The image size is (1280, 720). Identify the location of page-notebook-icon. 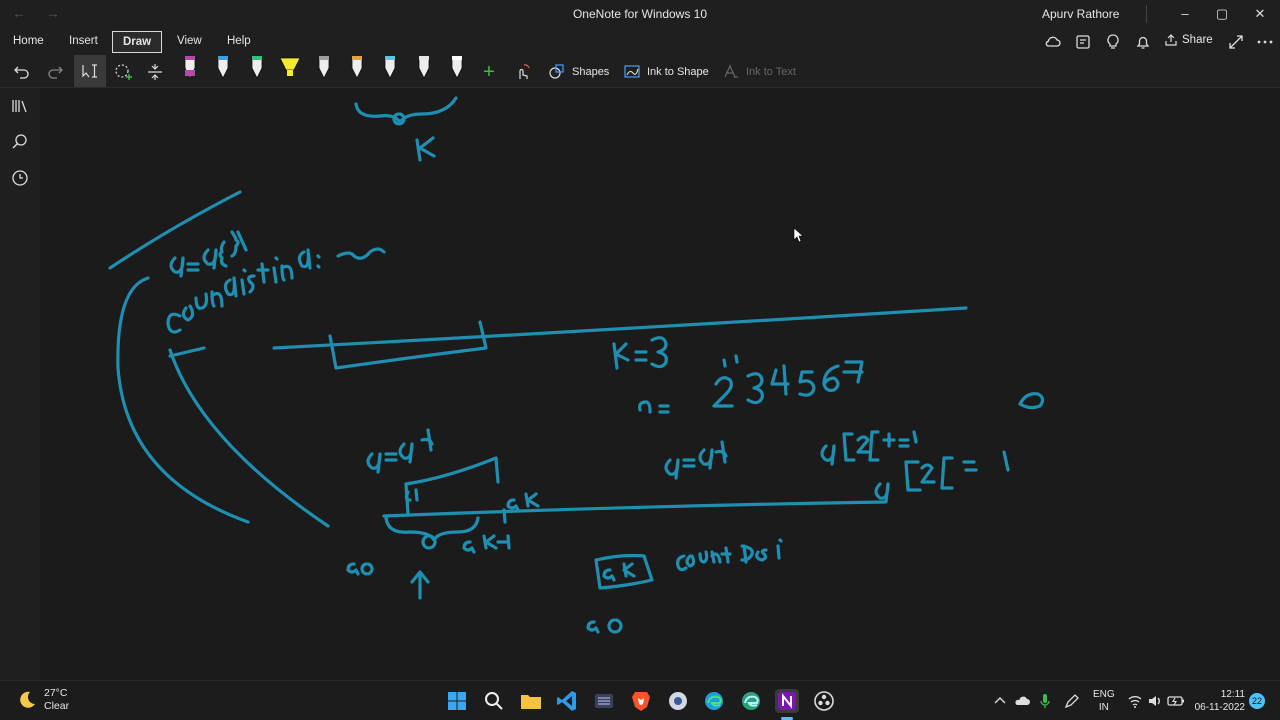
(1083, 42).